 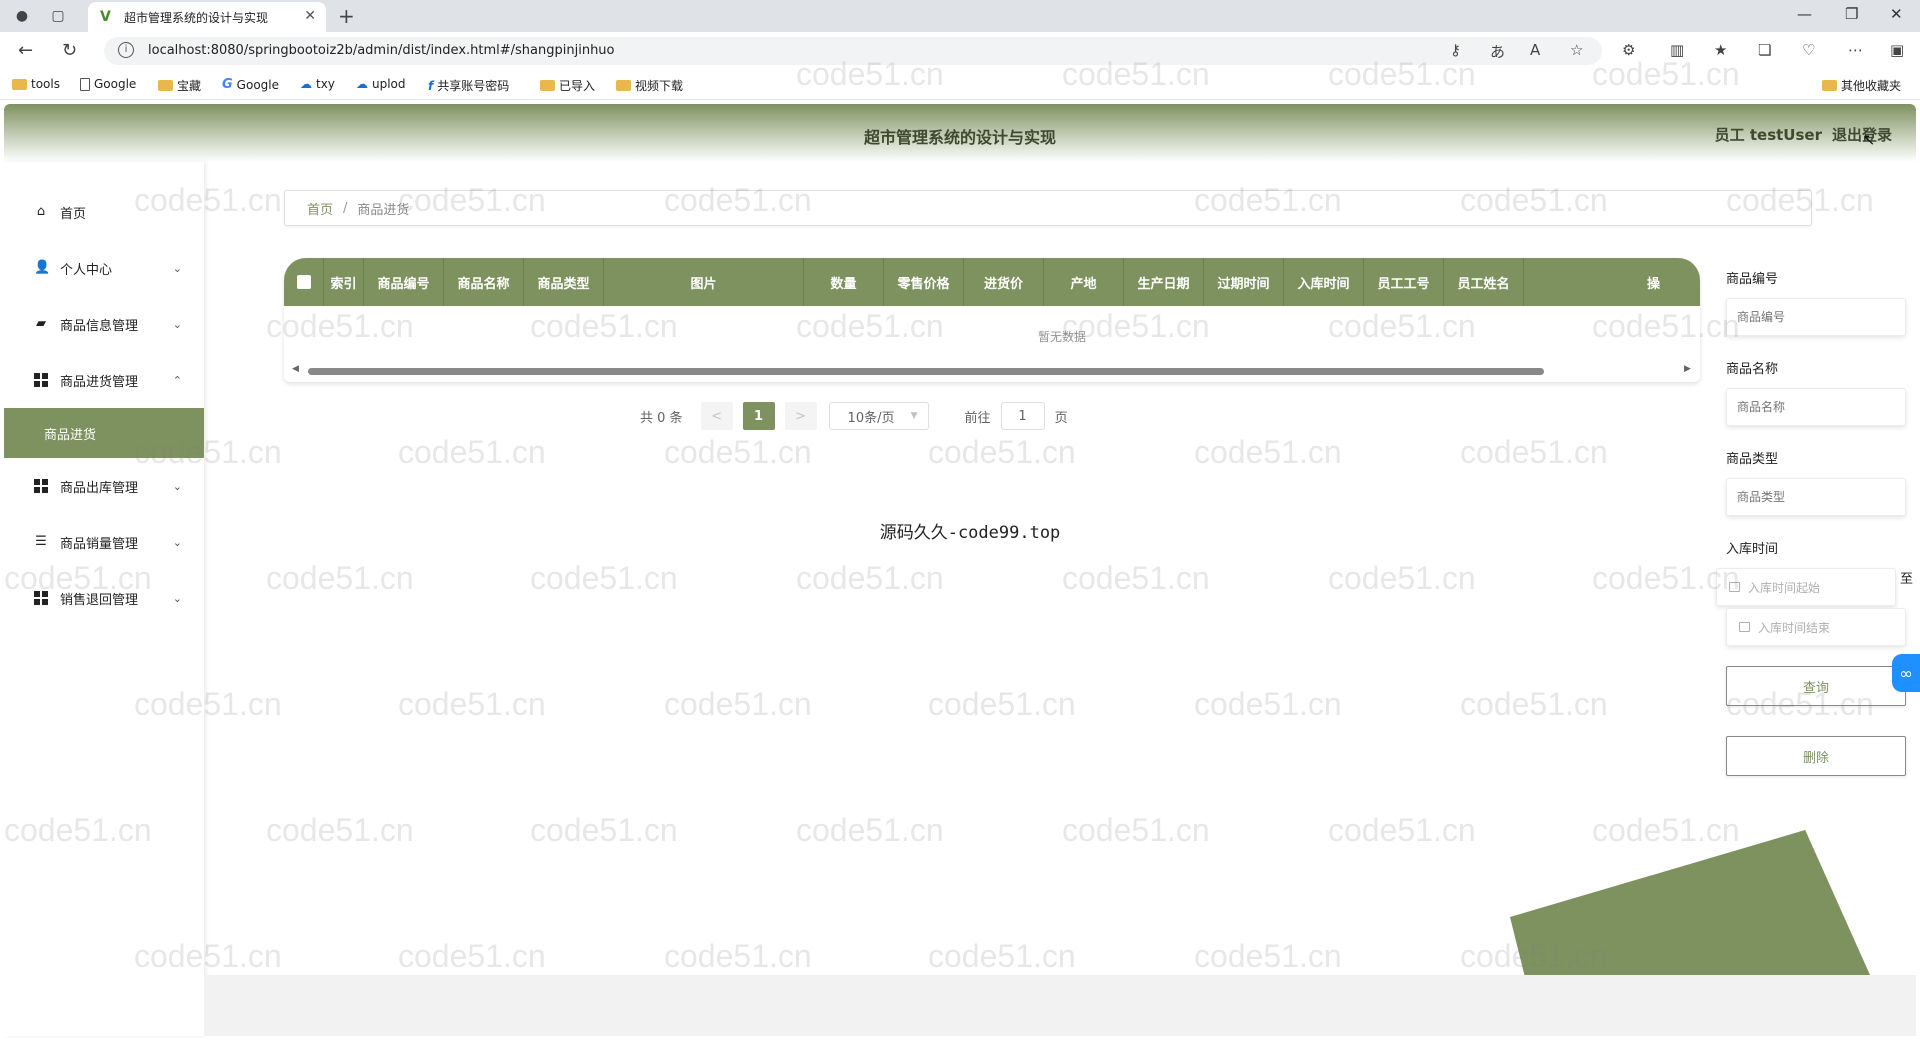 What do you see at coordinates (22, 16) in the screenshot?
I see `profile-icon: ●` at bounding box center [22, 16].